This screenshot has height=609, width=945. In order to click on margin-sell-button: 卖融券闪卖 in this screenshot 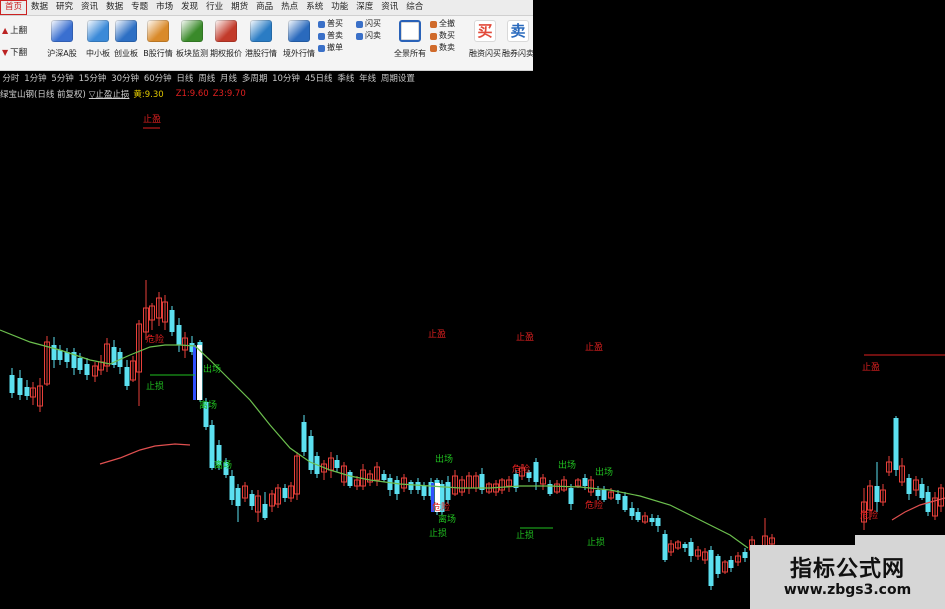, I will do `click(518, 43)`.